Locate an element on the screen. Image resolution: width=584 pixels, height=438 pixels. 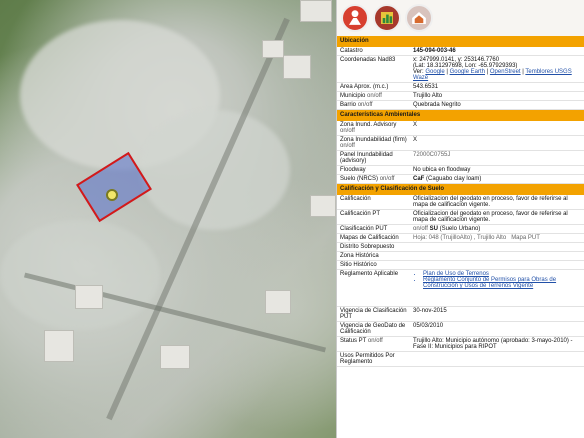
label: Clasificación PUT is located at coordinates (364, 229).